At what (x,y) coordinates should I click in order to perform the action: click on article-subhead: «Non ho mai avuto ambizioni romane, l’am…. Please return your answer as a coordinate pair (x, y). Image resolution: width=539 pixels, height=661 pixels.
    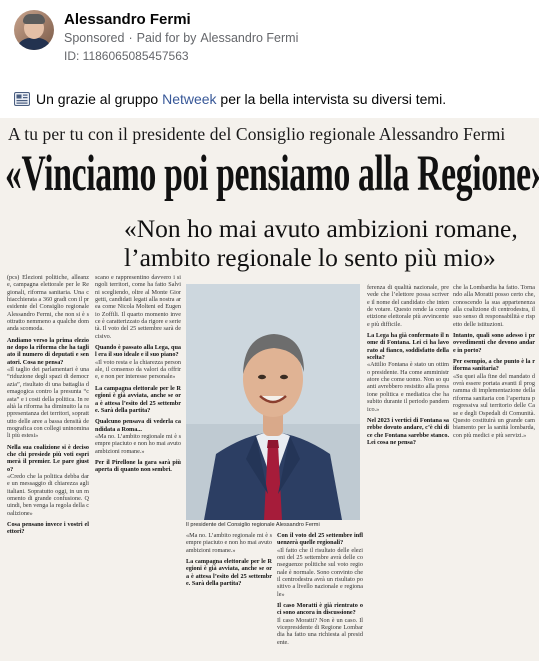
    Looking at the image, I should click on (321, 243).